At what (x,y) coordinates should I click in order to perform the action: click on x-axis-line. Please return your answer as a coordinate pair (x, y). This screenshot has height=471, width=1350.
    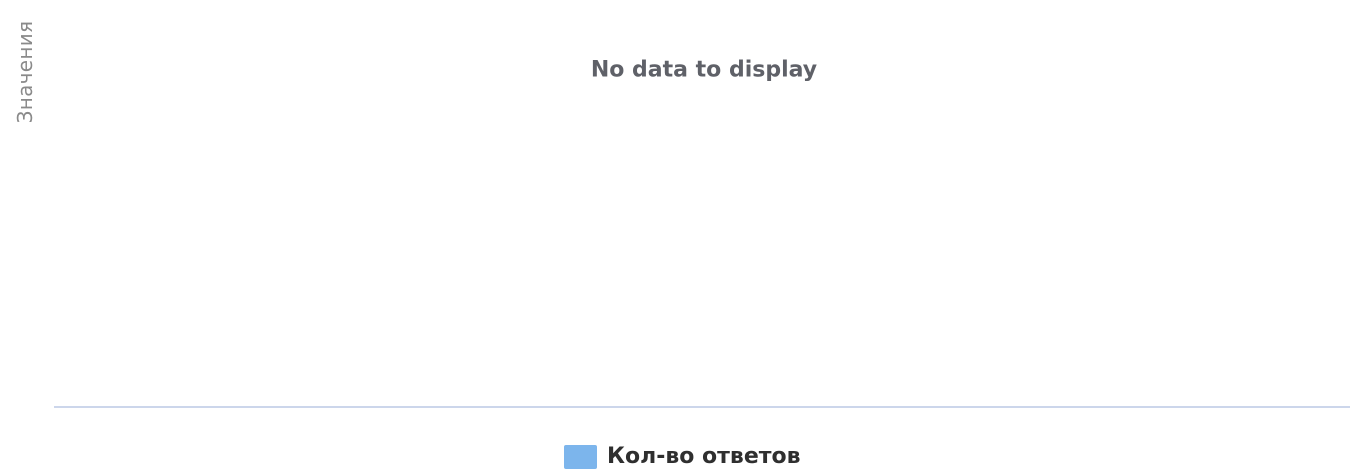
    Looking at the image, I should click on (702, 407).